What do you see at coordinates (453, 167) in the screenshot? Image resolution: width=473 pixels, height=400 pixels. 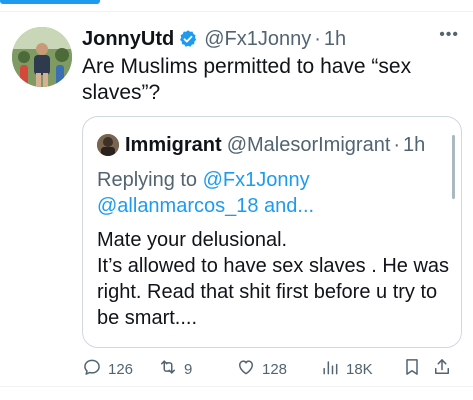 I see `scrollbar` at bounding box center [453, 167].